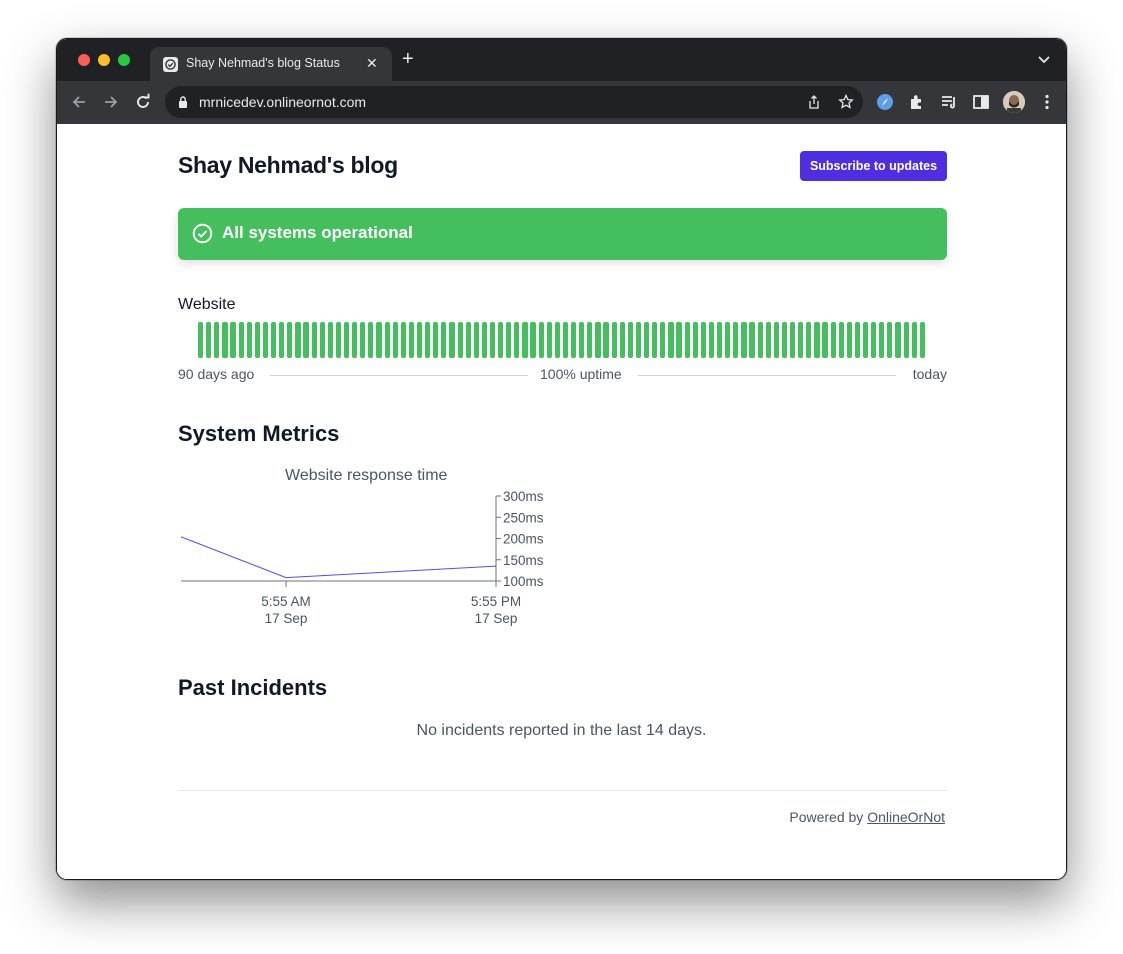 This screenshot has width=1123, height=954. Describe the element at coordinates (873, 166) in the screenshot. I see `subscribe-button: Subscribe to updates` at that location.